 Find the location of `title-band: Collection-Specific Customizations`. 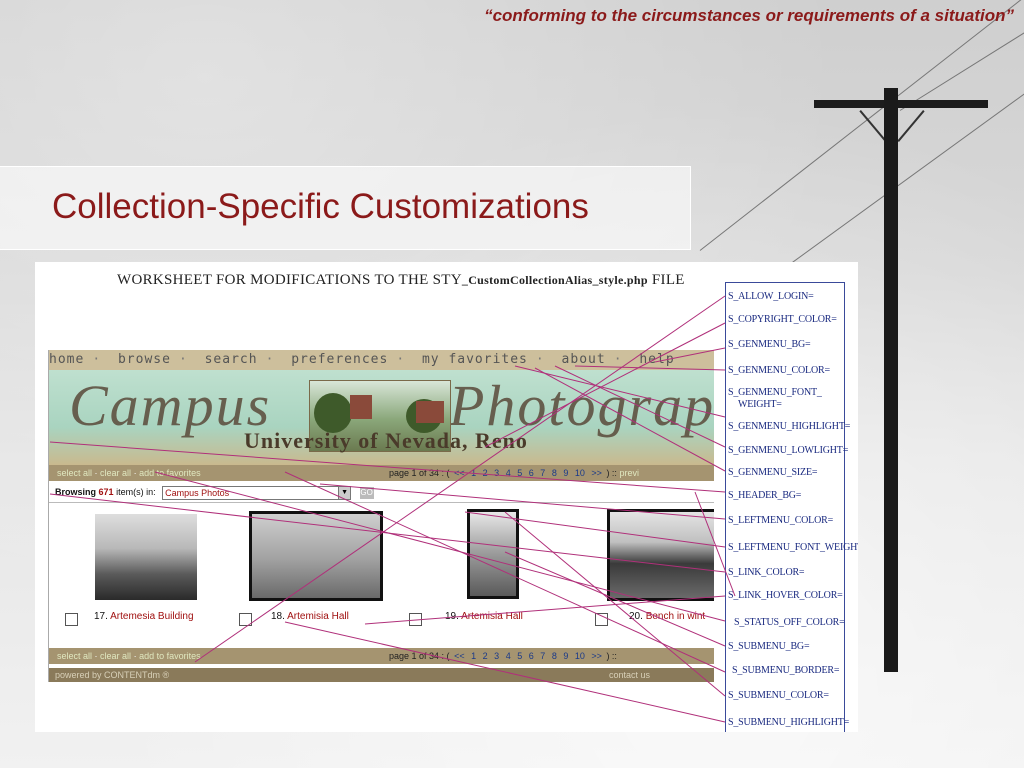

title-band: Collection-Specific Customizations is located at coordinates (345, 208).